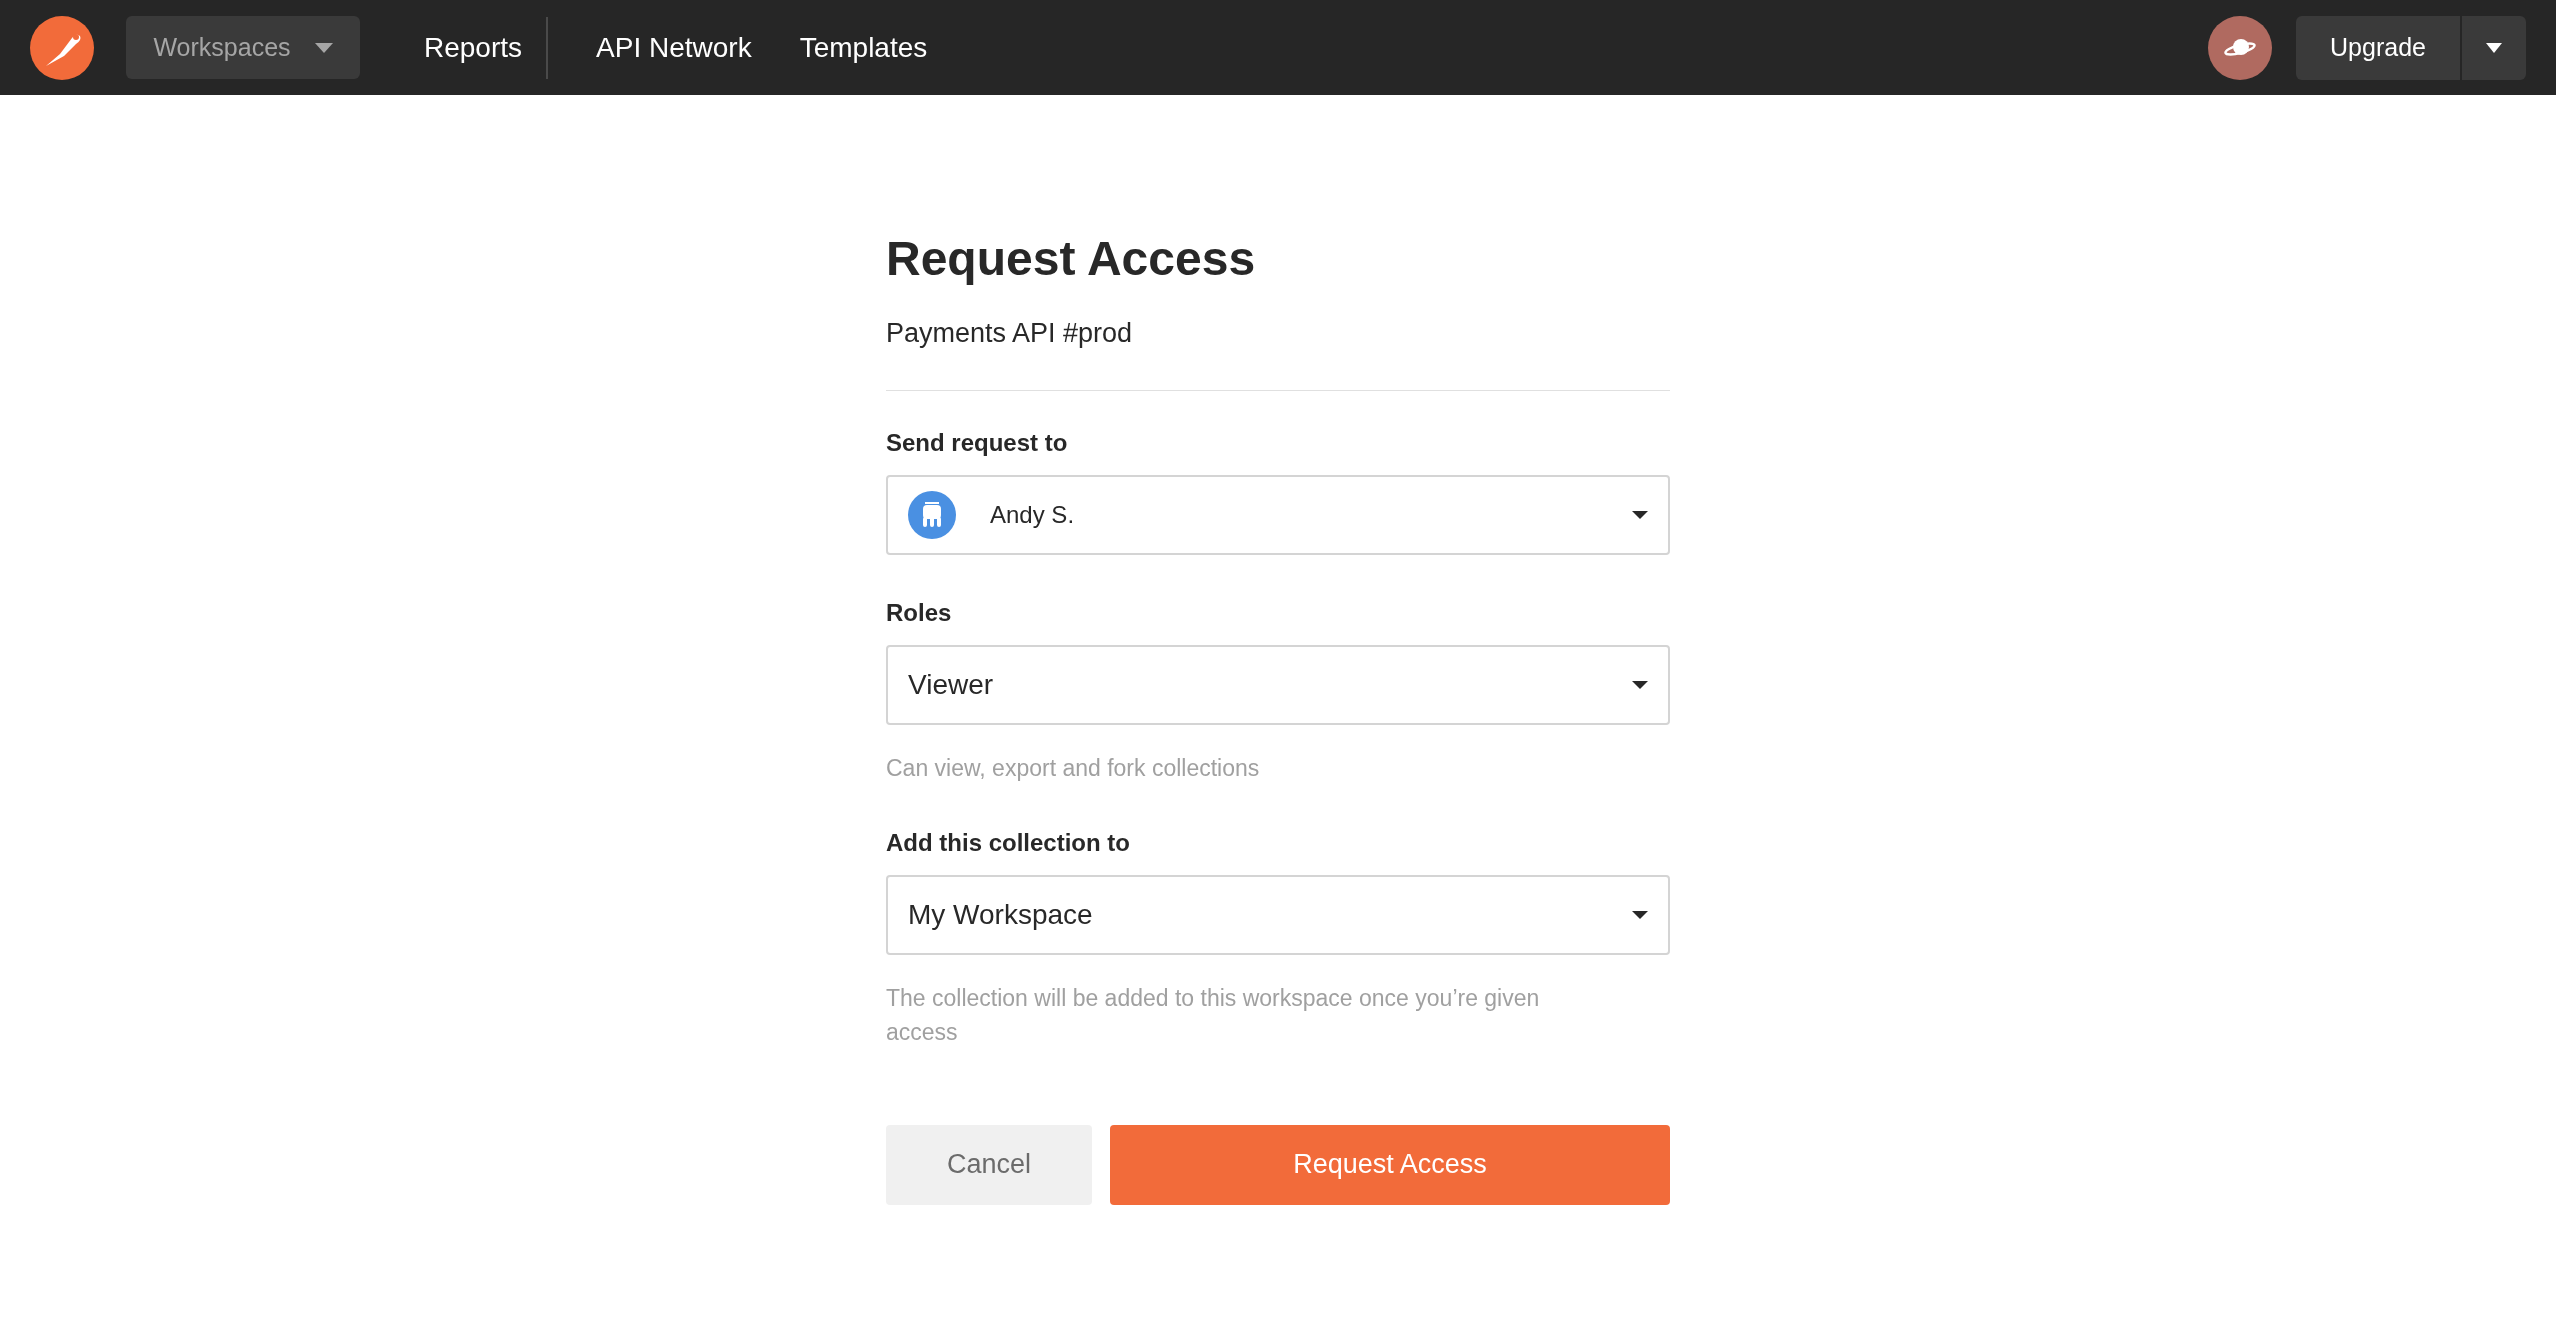  Describe the element at coordinates (1073, 768) in the screenshot. I see `help-text: Can view, export and fork collections` at that location.